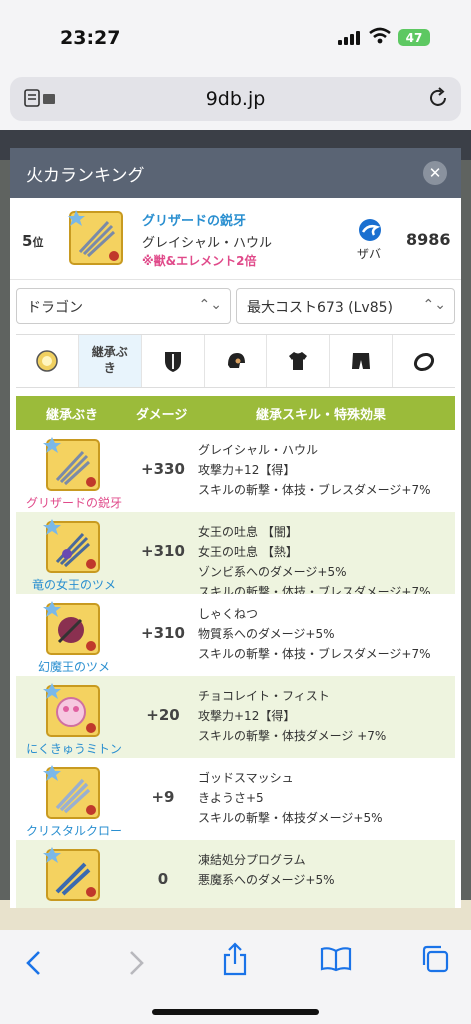 The width and height of the screenshot is (471, 1024). I want to click on skill-line: 物質系へのダメージ+5%, so click(266, 634).